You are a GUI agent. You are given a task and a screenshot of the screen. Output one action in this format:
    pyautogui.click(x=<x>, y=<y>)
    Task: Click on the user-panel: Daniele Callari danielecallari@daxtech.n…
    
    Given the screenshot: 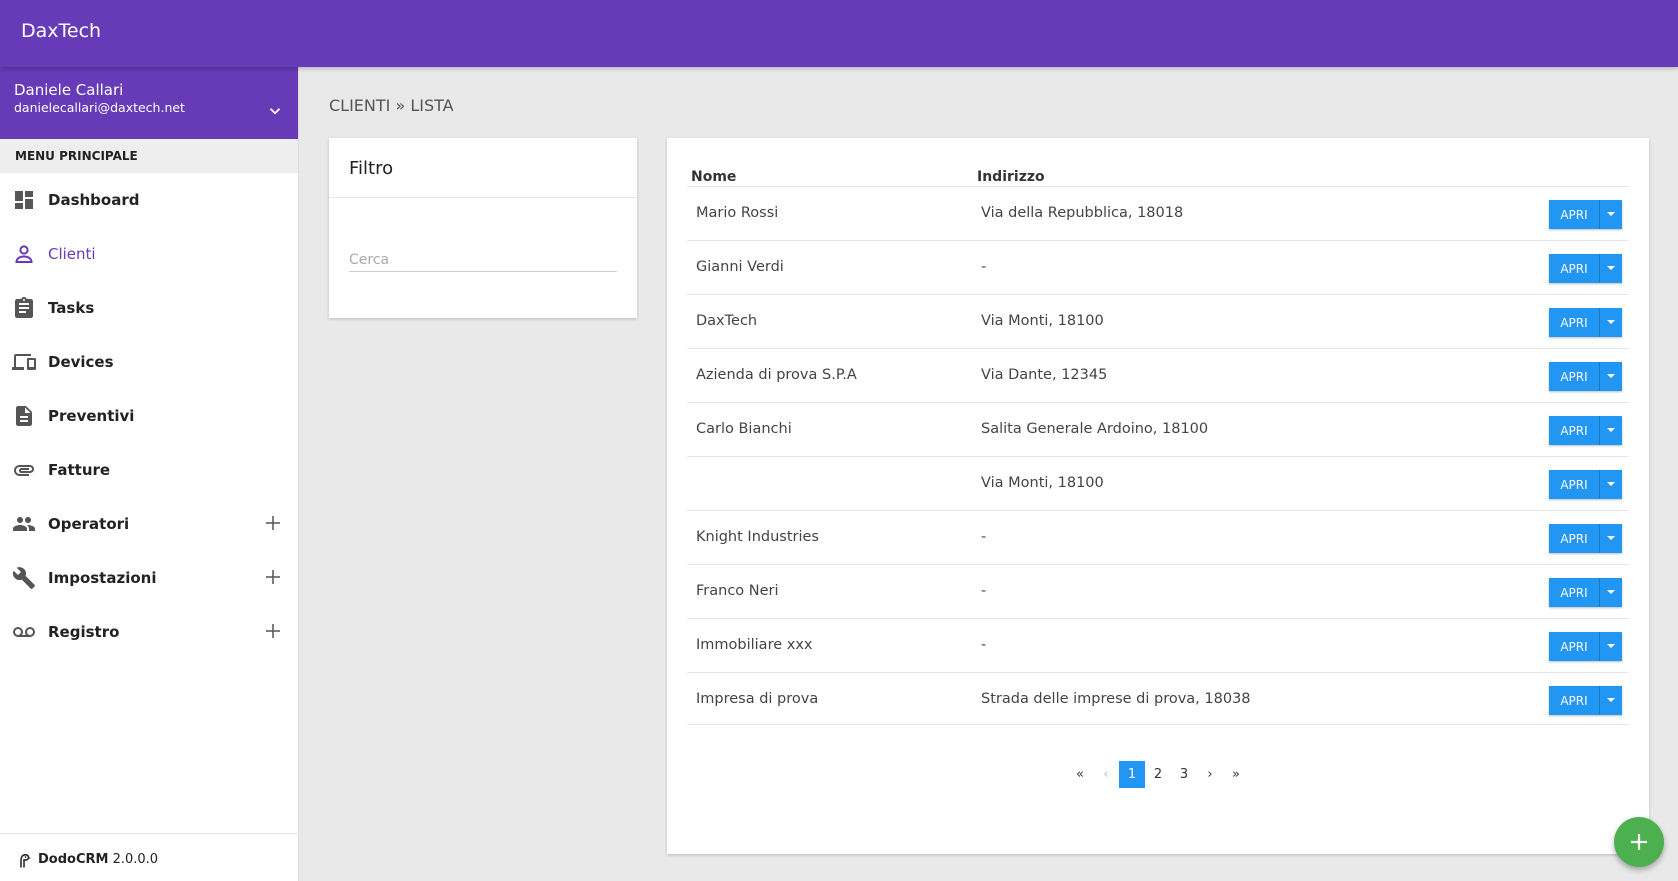 What is the action you would take?
    pyautogui.click(x=149, y=103)
    